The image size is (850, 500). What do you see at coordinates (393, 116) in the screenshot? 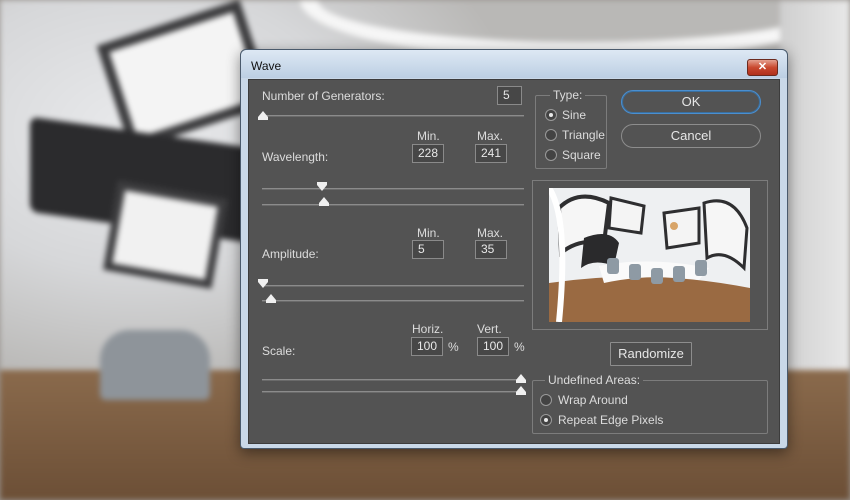
I see `generators-slider-track` at bounding box center [393, 116].